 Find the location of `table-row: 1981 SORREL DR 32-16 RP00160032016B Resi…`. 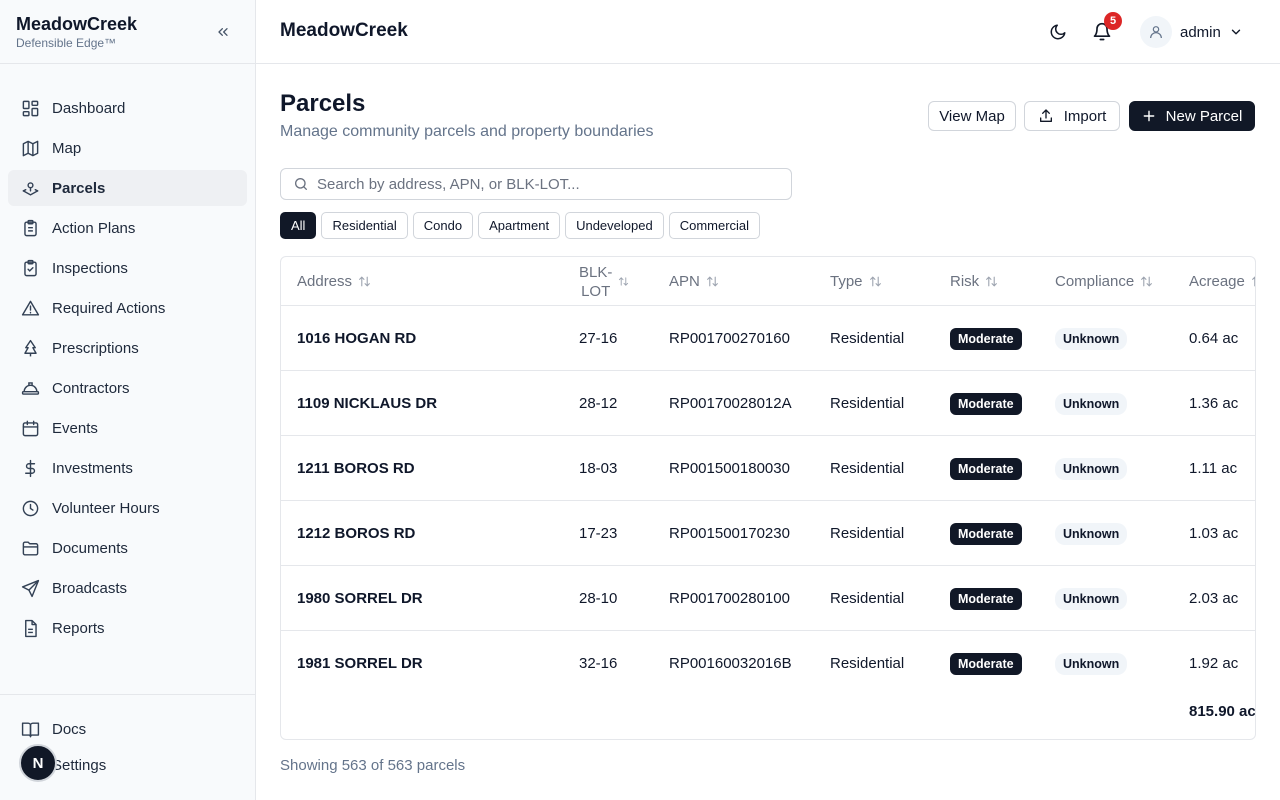

table-row: 1981 SORREL DR 32-16 RP00160032016B Resi… is located at coordinates (768, 663).